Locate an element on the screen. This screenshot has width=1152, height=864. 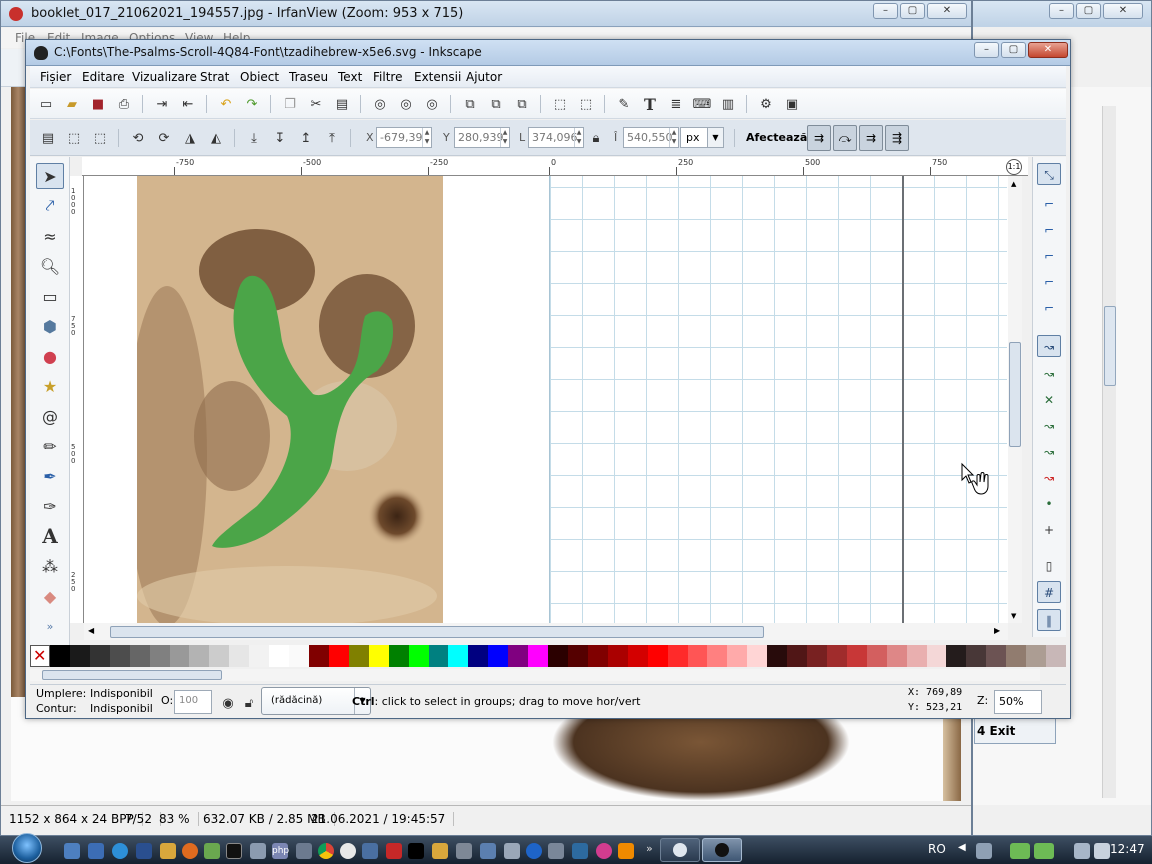
snap-rotation-center-icon: + is located at coordinates (1049, 530).